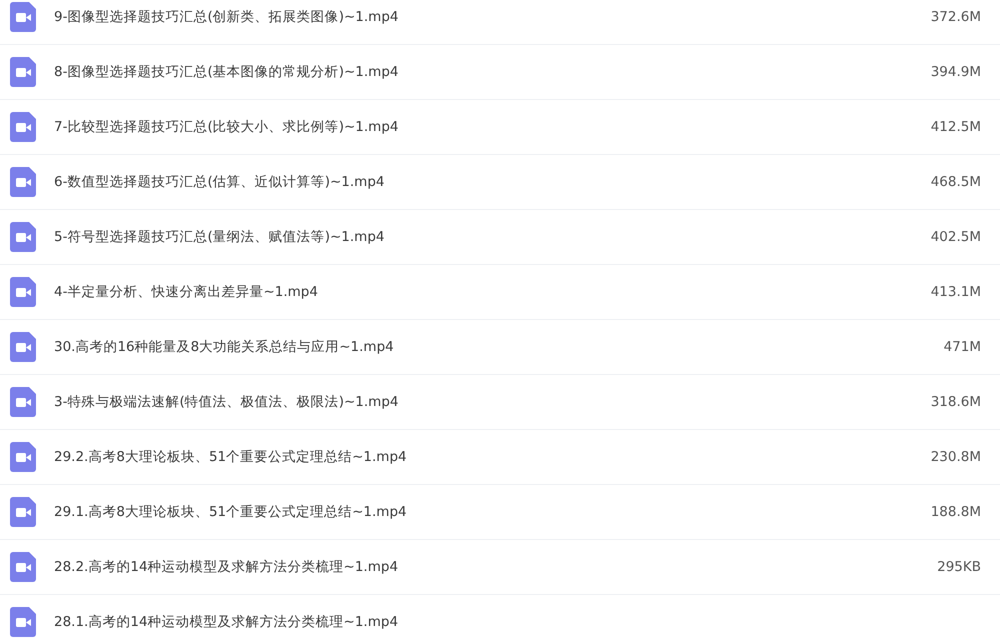 The width and height of the screenshot is (1000, 638). I want to click on file-size: 413.1M, so click(955, 292).